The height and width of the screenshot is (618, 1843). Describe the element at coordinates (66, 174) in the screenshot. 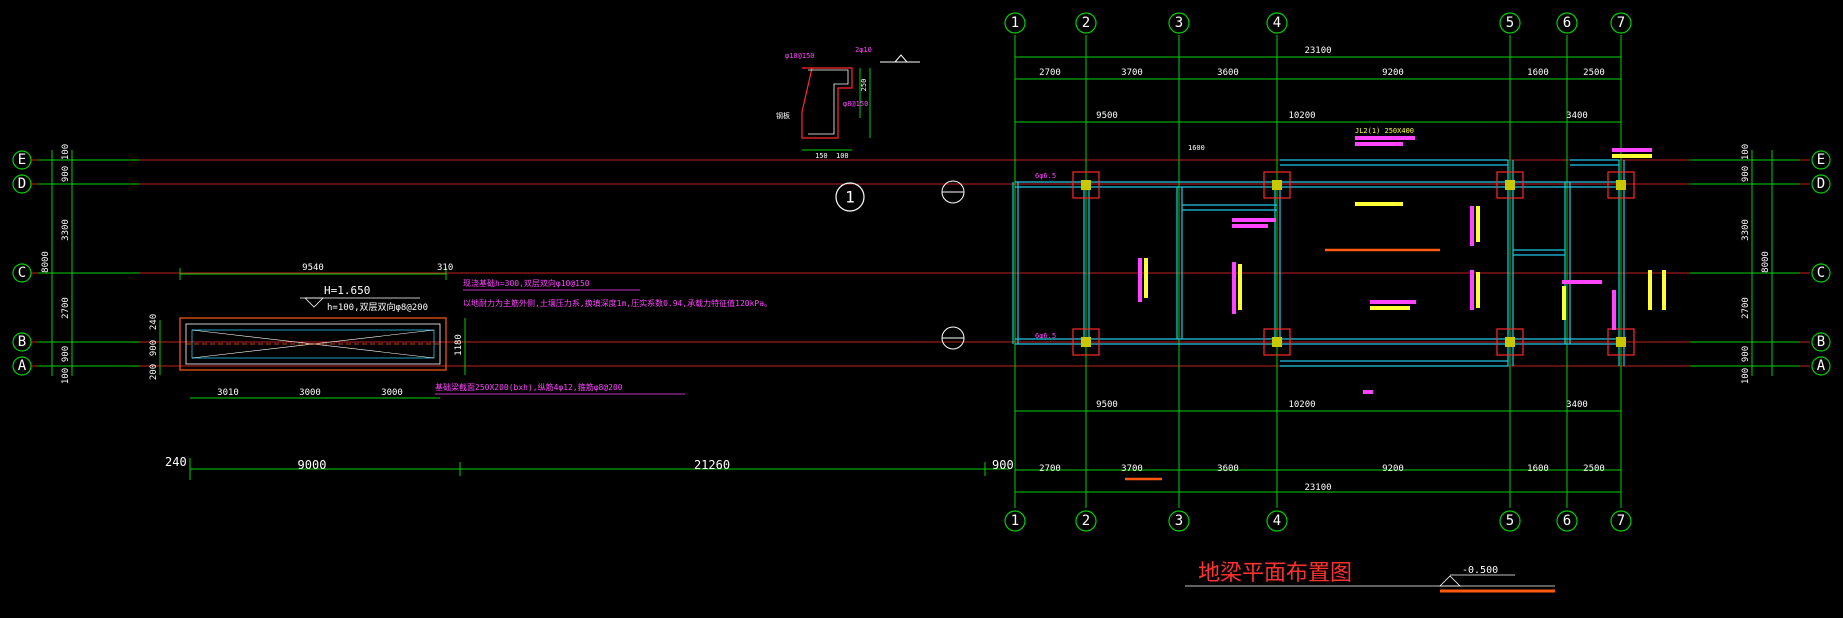

I see `left-dim-seg-2: 900` at that location.